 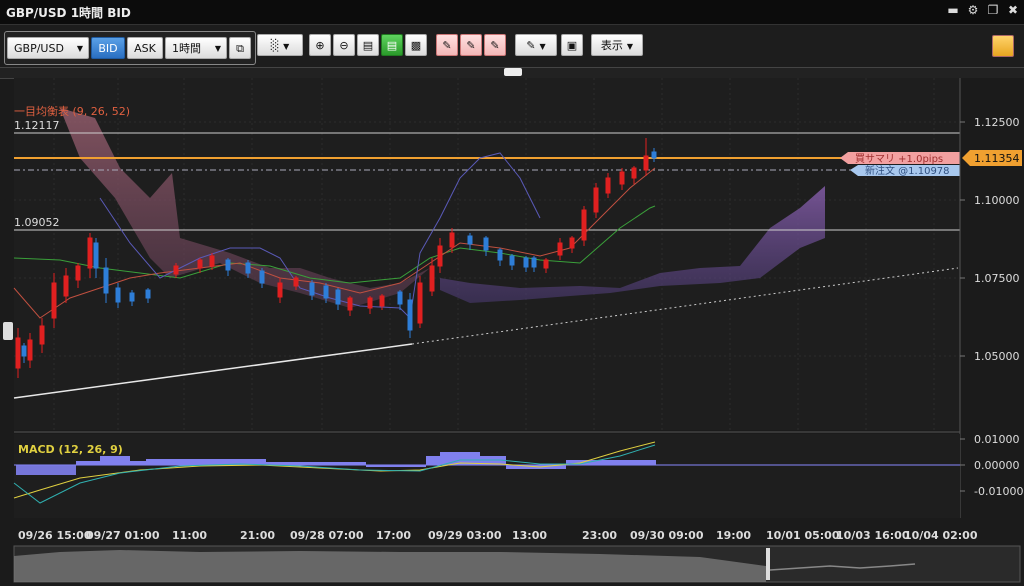 What do you see at coordinates (39, 48) in the screenshot?
I see `symbol-label: GBP/USD` at bounding box center [39, 48].